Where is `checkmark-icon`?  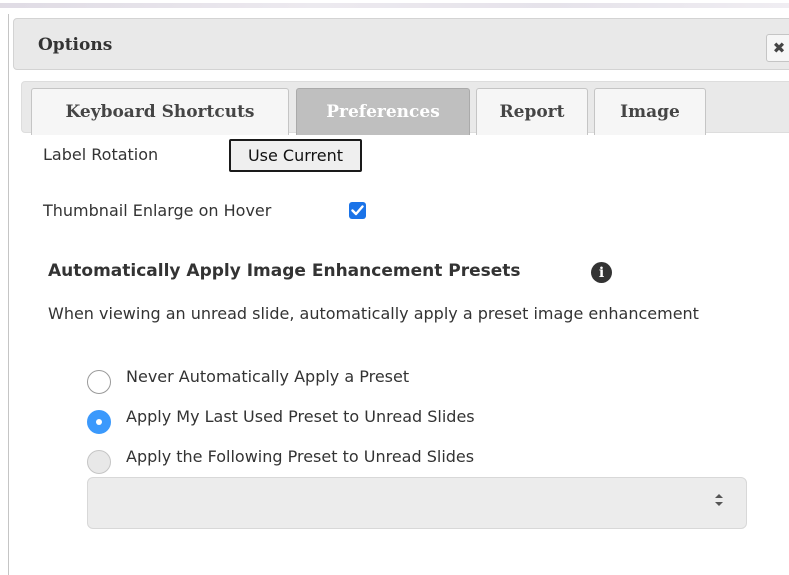
checkmark-icon is located at coordinates (357, 210).